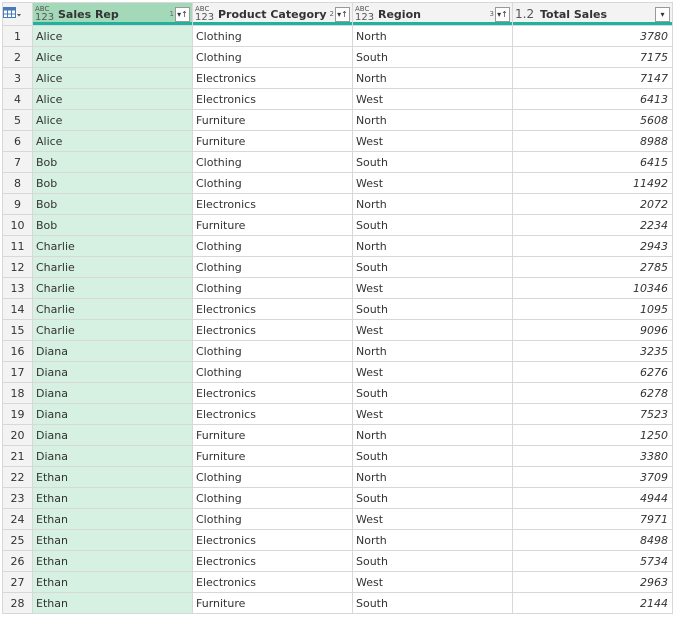 This screenshot has width=675, height=623. Describe the element at coordinates (17, 582) in the screenshot. I see `row-number: 27` at that location.